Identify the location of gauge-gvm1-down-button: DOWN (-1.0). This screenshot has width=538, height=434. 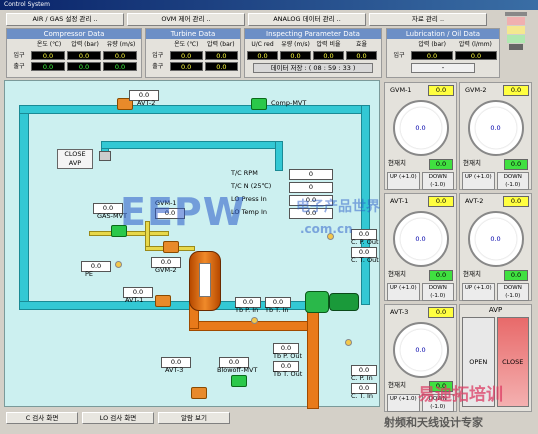
(437, 181).